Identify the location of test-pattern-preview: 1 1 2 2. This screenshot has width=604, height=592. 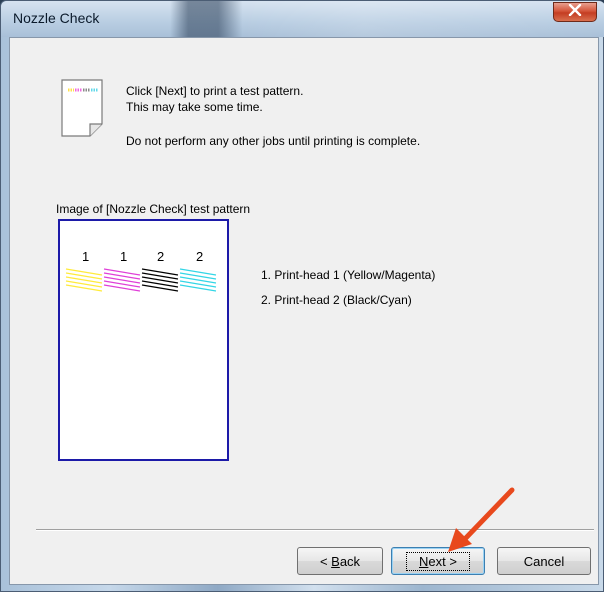
(143, 340).